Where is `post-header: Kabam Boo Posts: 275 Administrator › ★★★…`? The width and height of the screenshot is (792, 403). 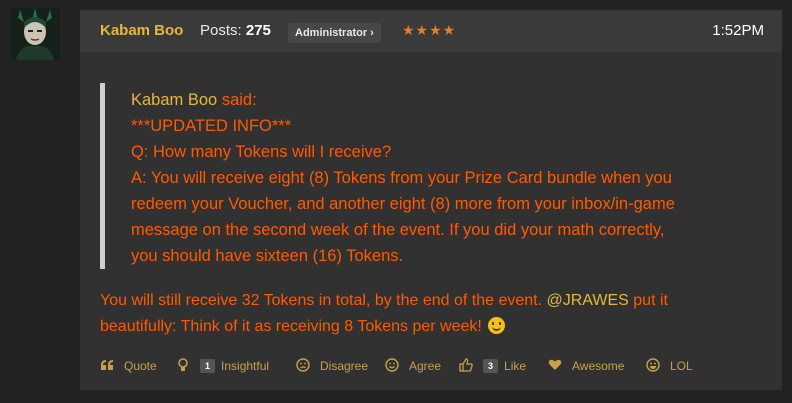
post-header: Kabam Boo Posts: 275 Administrator › ★★★… is located at coordinates (431, 31).